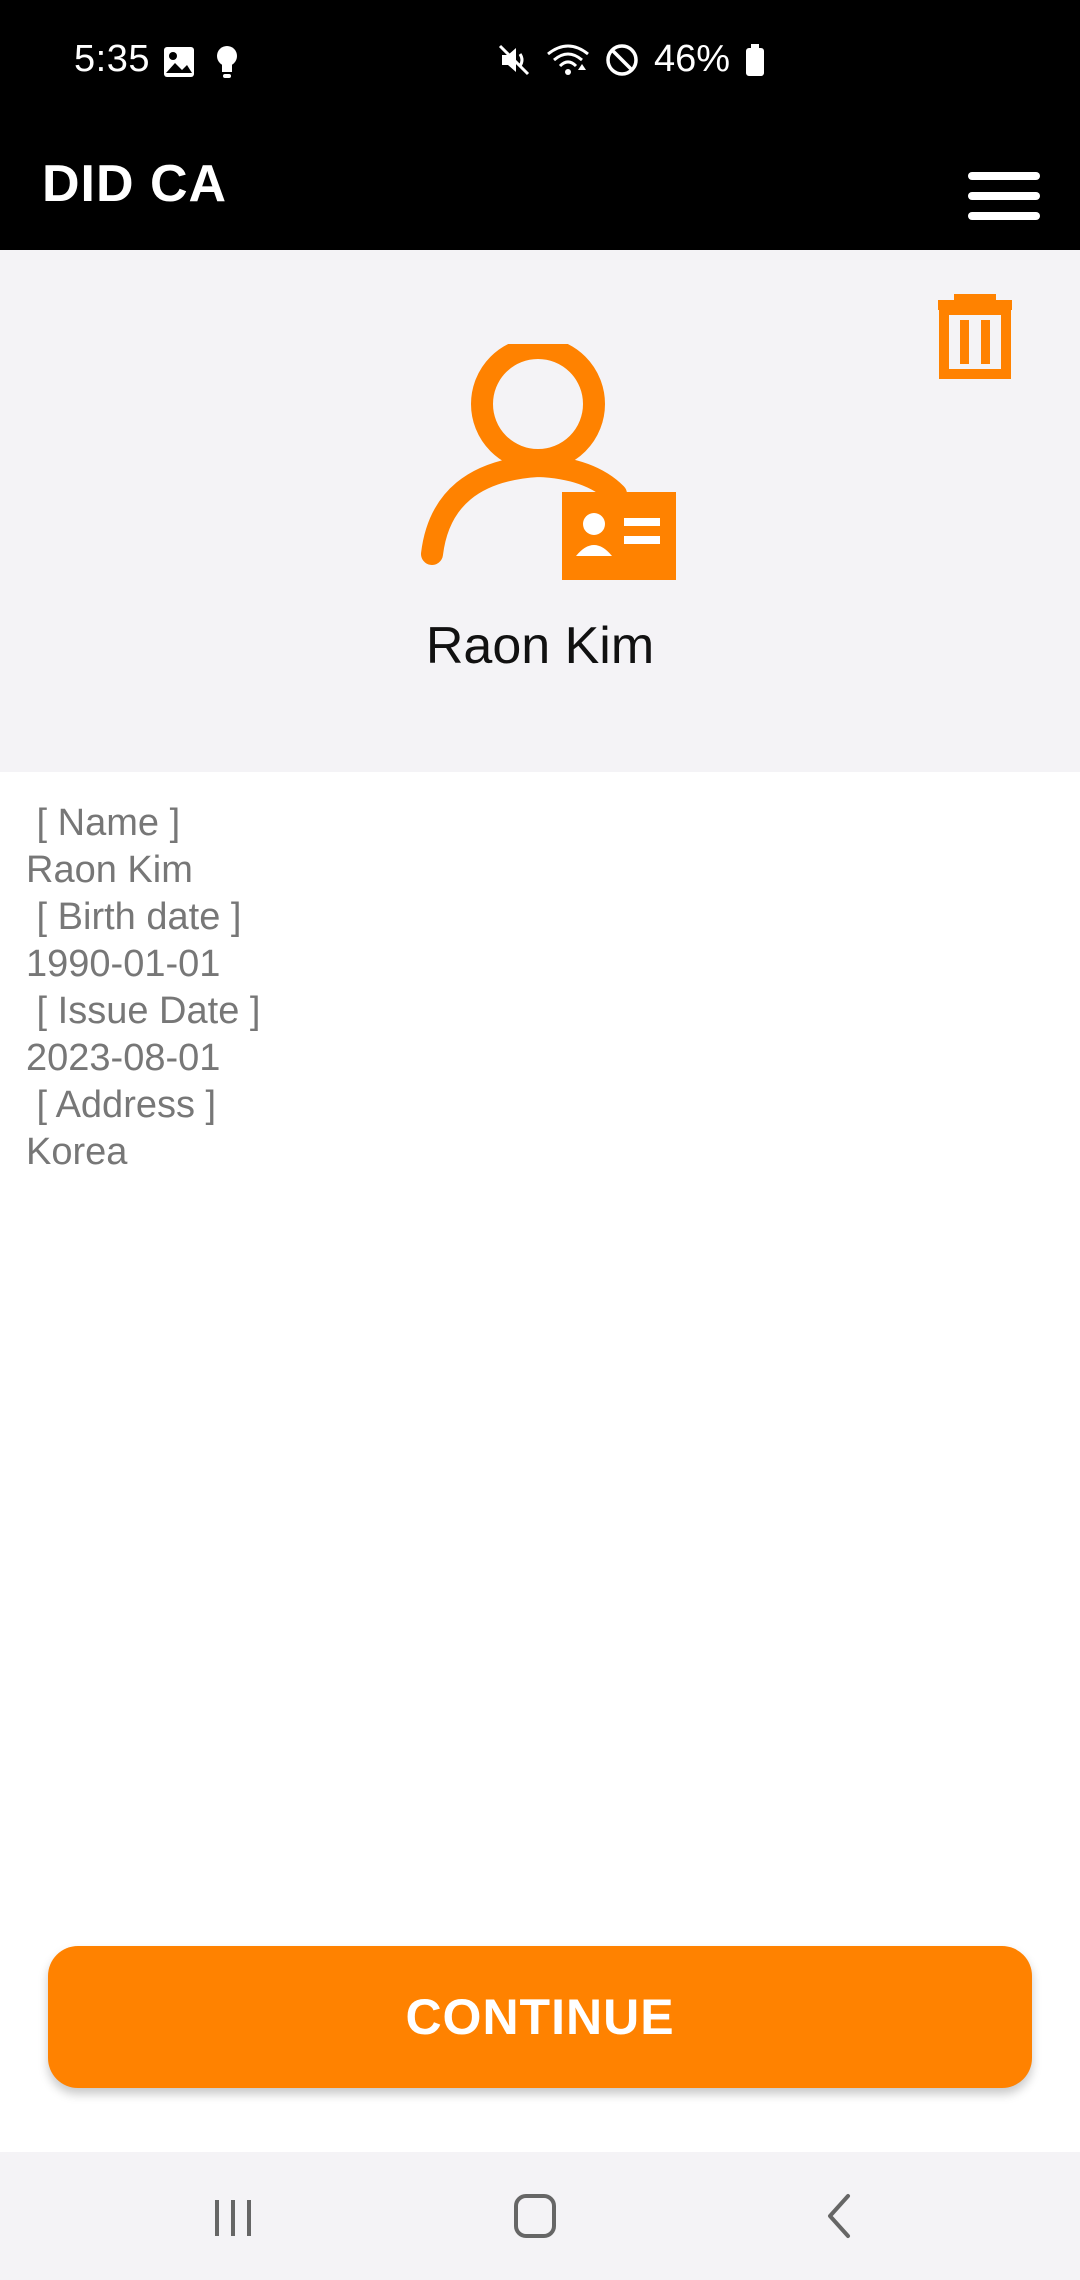 The image size is (1080, 2280). I want to click on continue-button: CONTINUE, so click(540, 2017).